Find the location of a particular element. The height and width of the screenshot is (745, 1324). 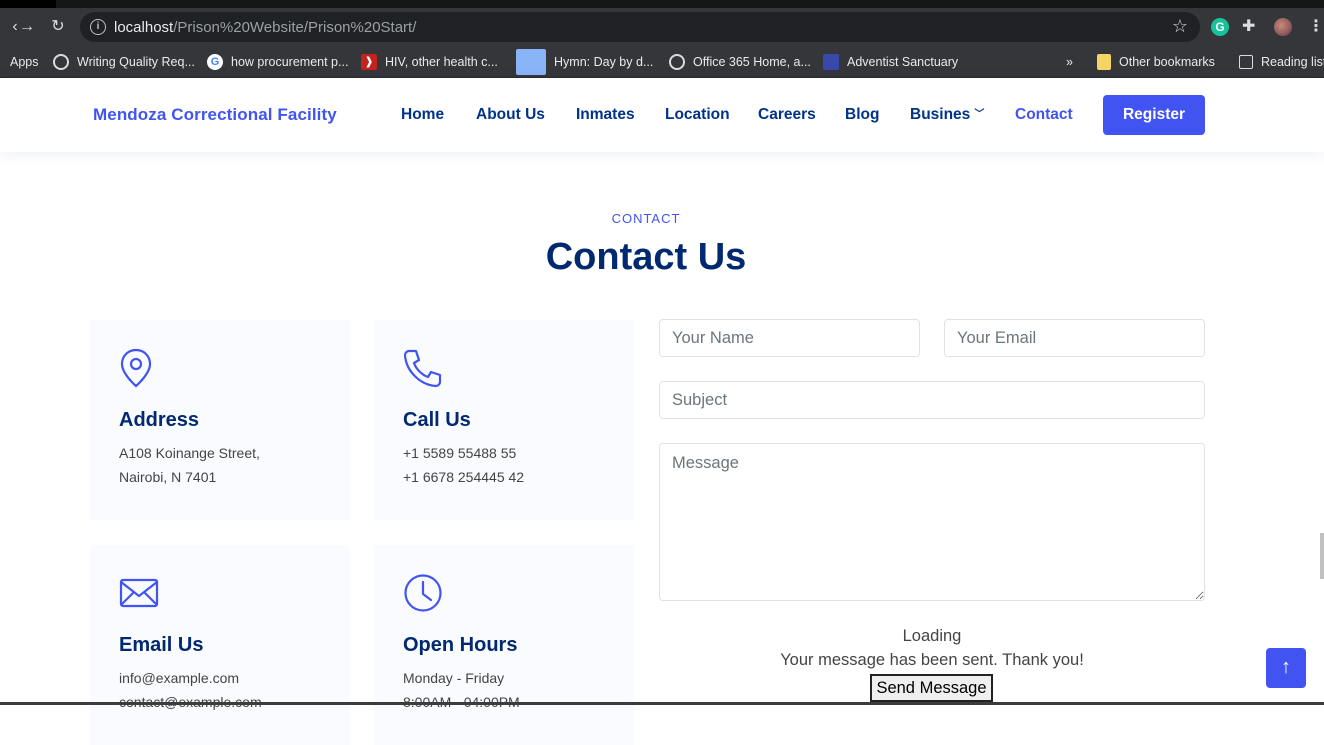

hymn-thumbnail-icon is located at coordinates (531, 62).